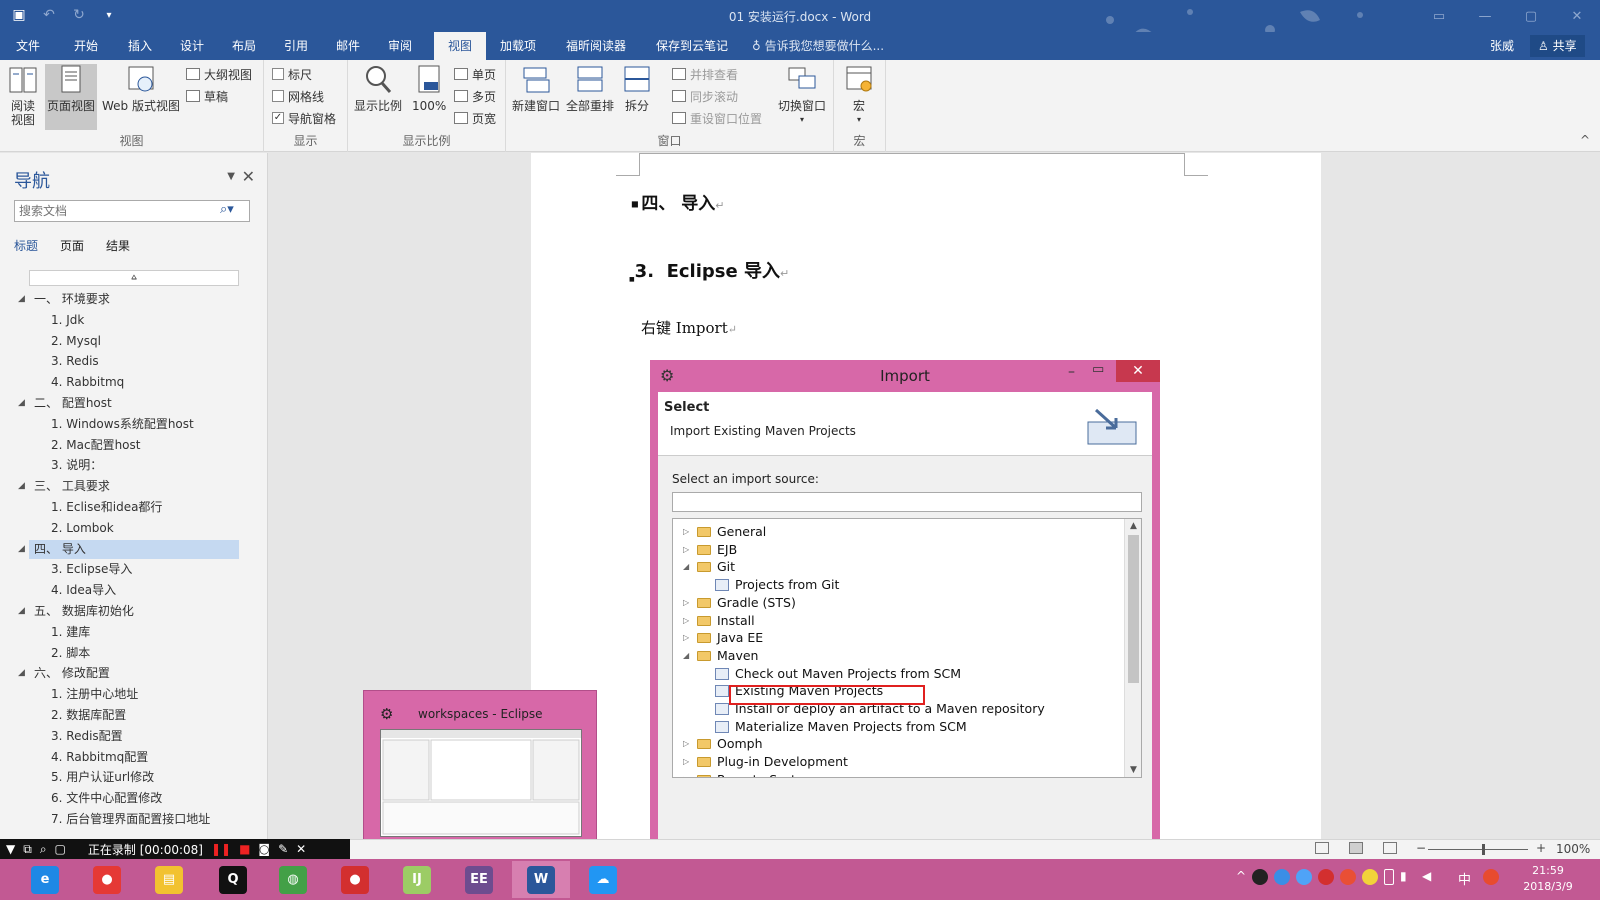 This screenshot has width=1600, height=900. What do you see at coordinates (480, 771) in the screenshot?
I see `taskbar-thumbnail-eclipse: ⚙ workspaces - Eclipse` at bounding box center [480, 771].